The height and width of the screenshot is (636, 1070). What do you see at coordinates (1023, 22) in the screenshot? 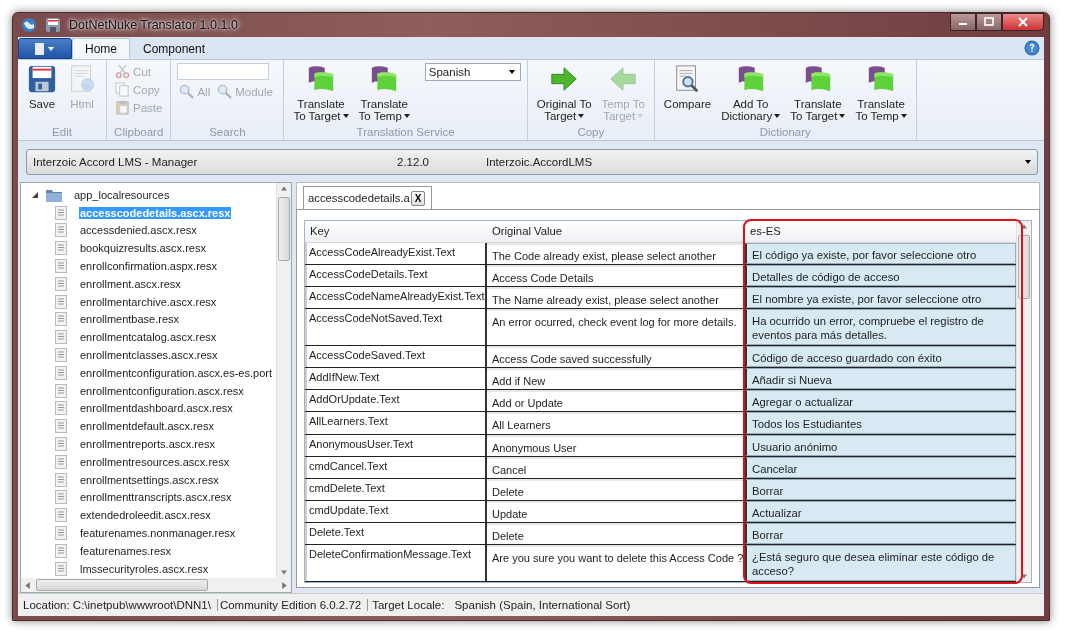
I see `close-button` at bounding box center [1023, 22].